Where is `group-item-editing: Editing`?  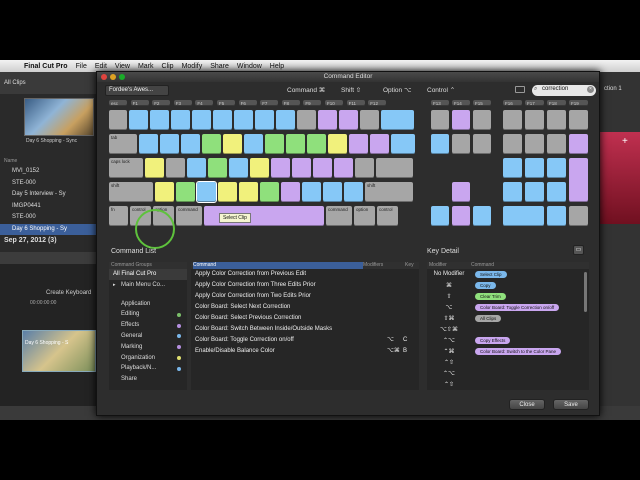
group-item-editing: Editing is located at coordinates (148, 314).